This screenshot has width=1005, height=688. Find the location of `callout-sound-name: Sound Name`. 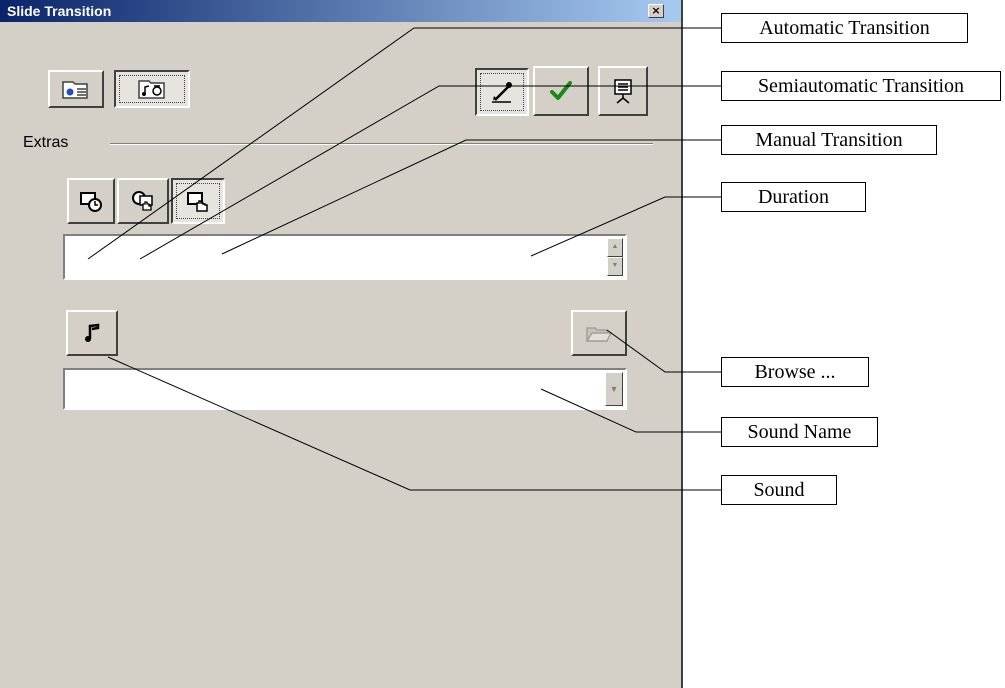

callout-sound-name: Sound Name is located at coordinates (799, 432).